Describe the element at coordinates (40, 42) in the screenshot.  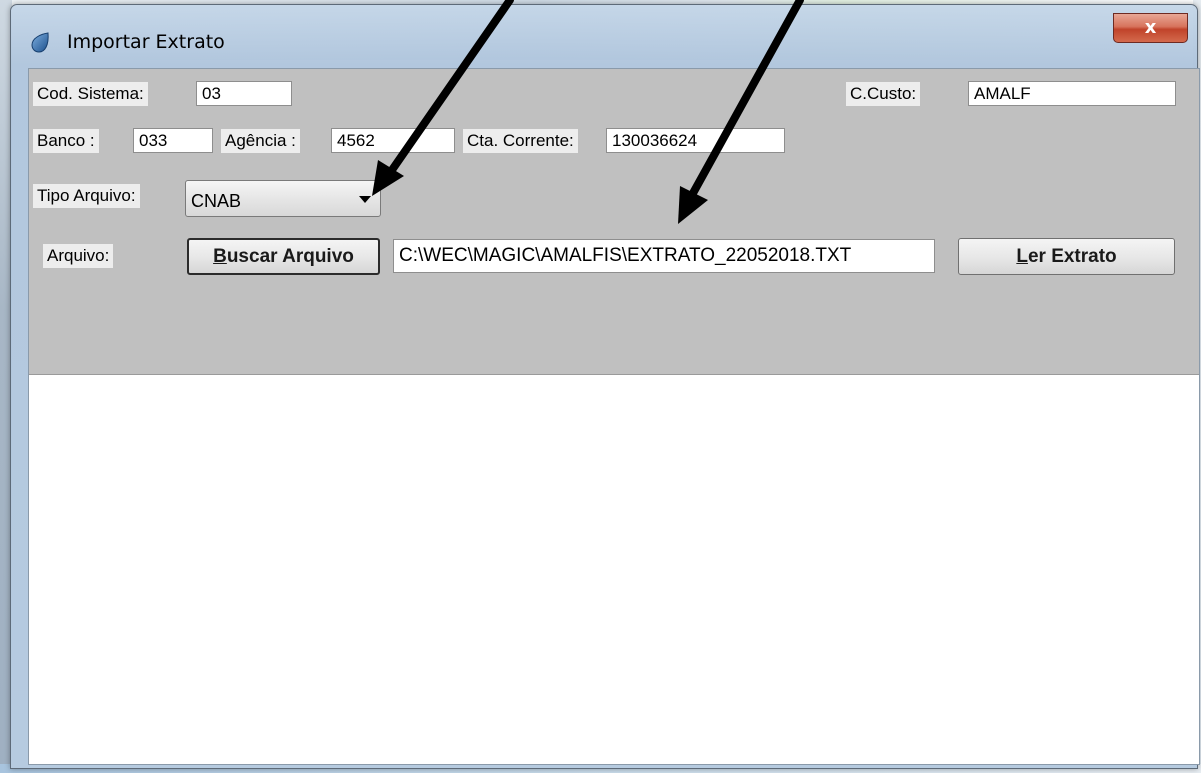
I see `water-drop-icon` at that location.